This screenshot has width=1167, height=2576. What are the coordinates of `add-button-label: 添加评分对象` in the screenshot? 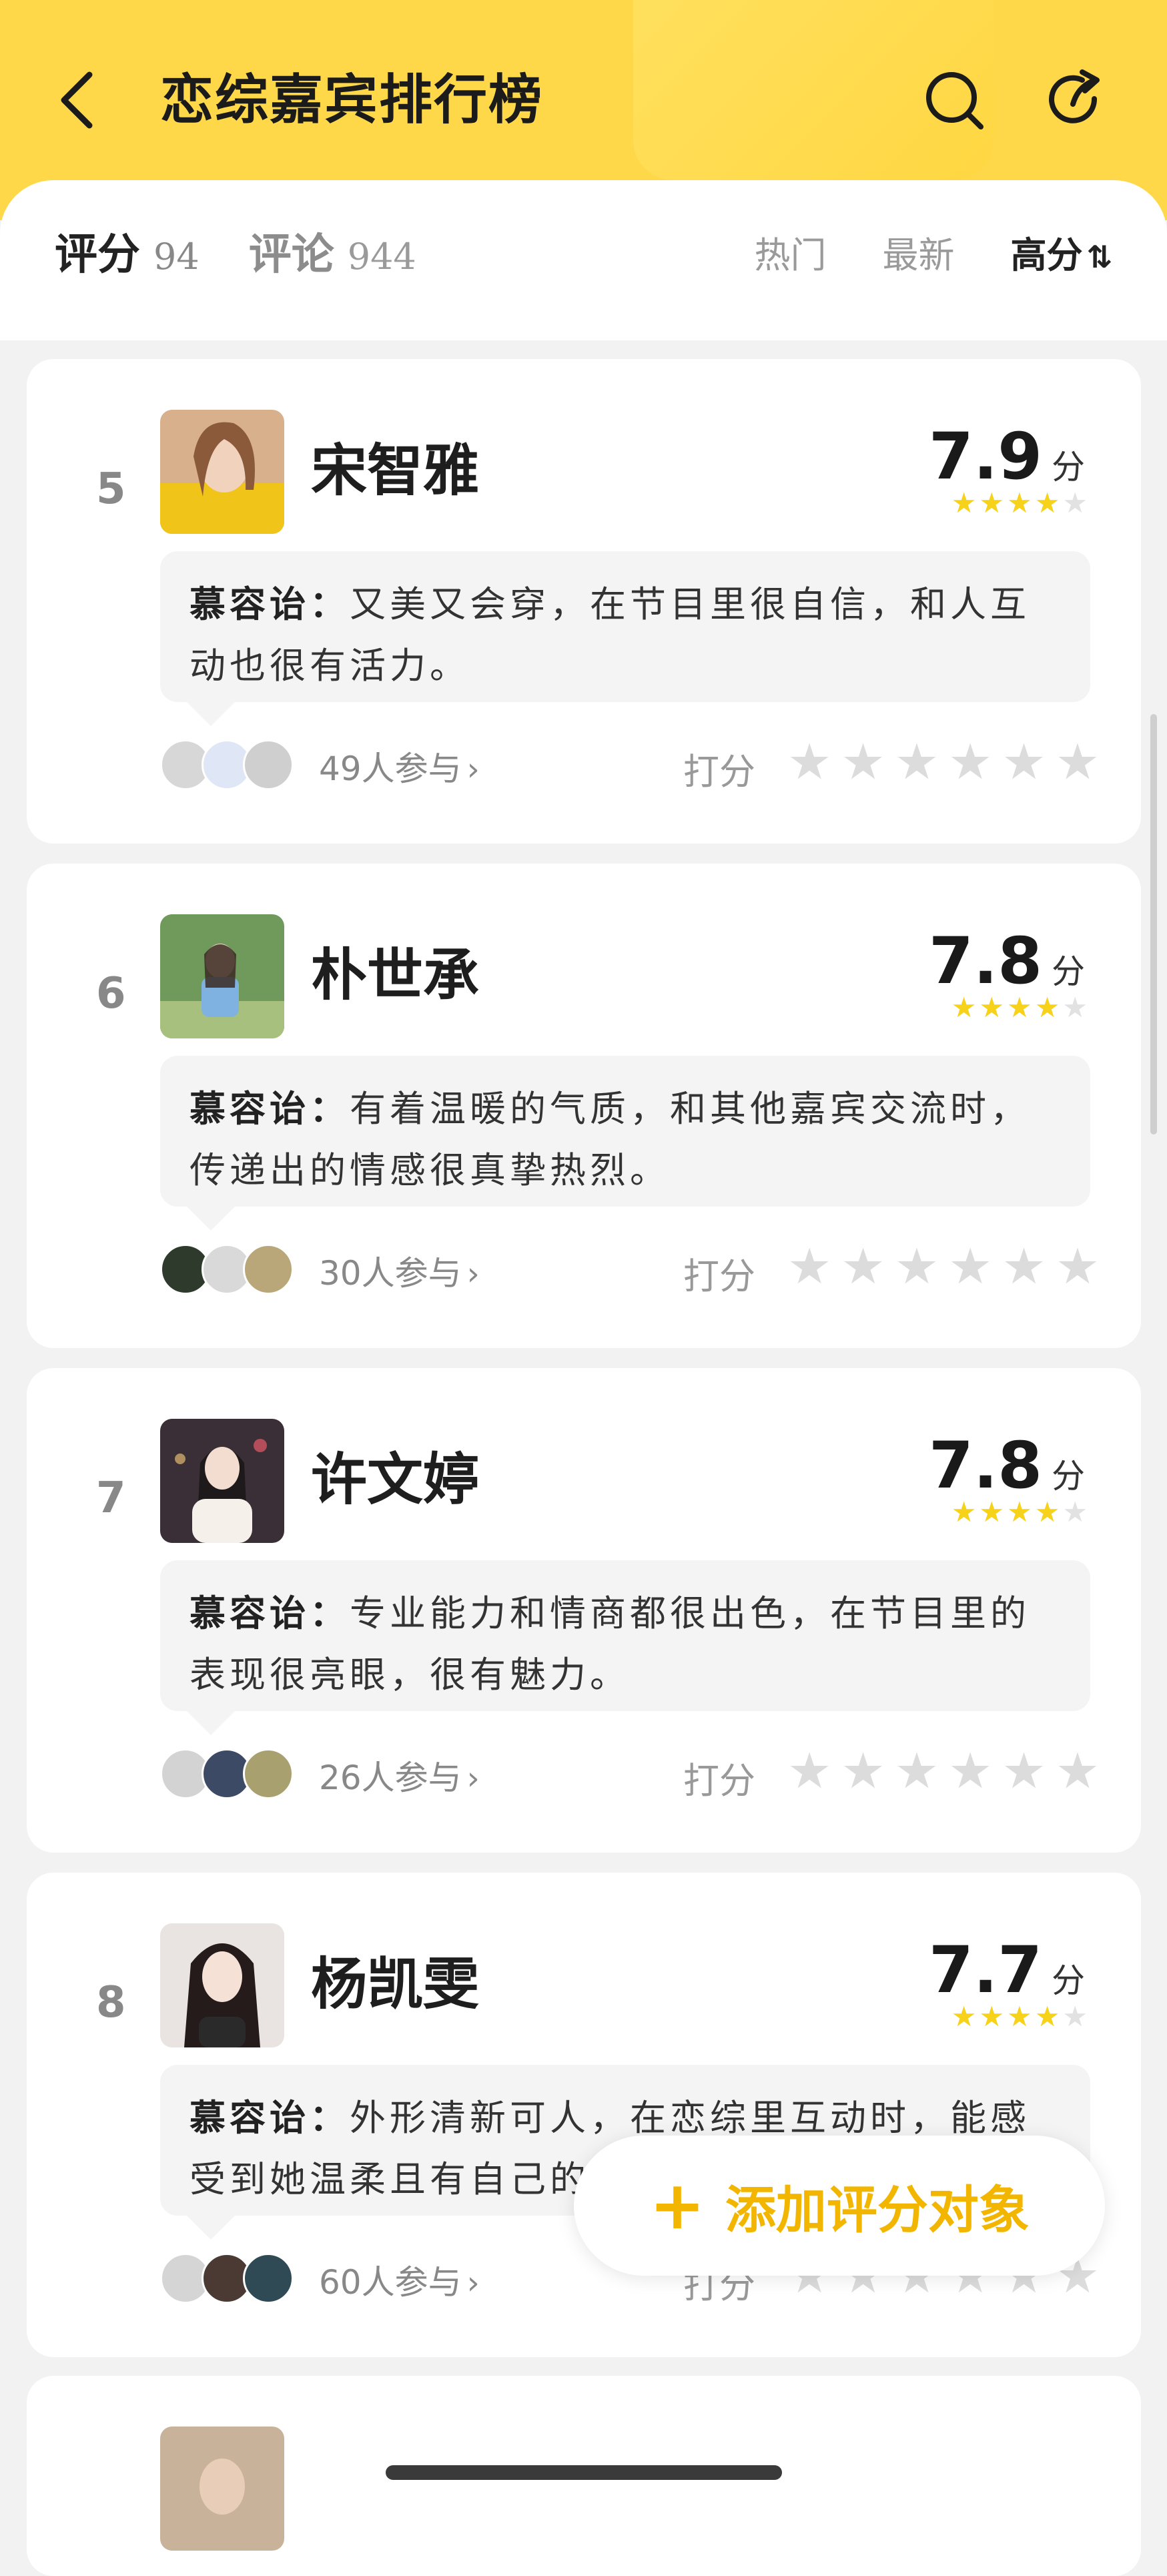 It's located at (877, 2210).